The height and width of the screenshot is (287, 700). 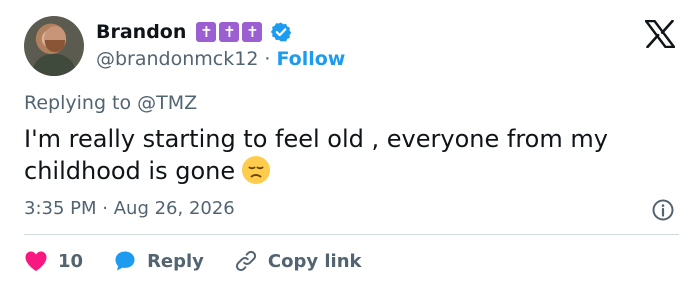 What do you see at coordinates (245, 261) in the screenshot?
I see `link-icon` at bounding box center [245, 261].